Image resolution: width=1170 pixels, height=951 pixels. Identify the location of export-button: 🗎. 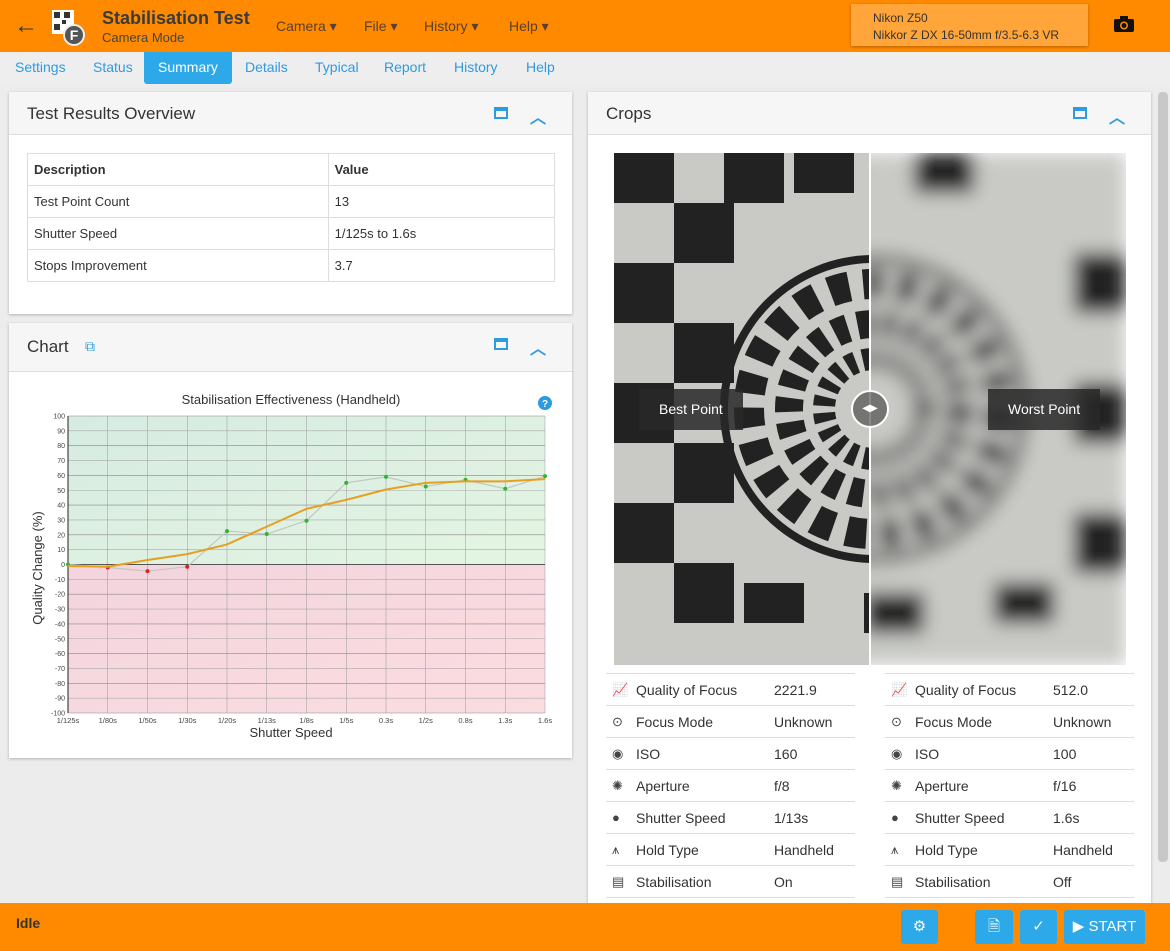
(994, 927).